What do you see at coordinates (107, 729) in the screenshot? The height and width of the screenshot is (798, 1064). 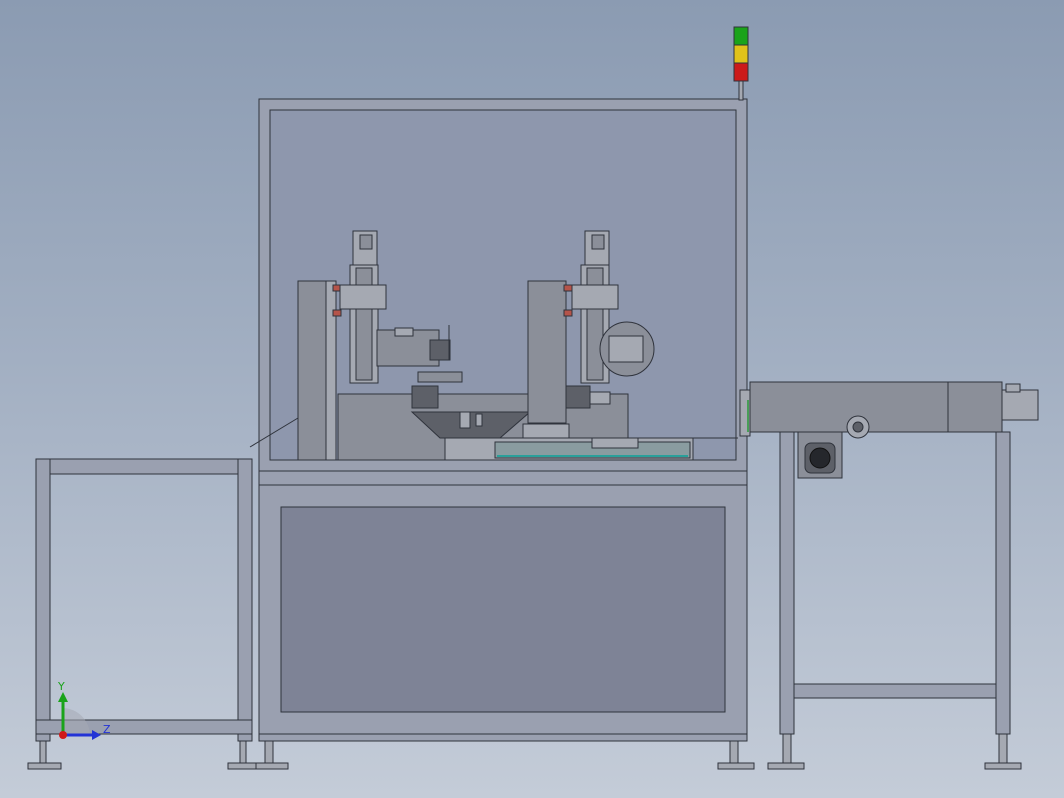 I see `triad-z-label: Z` at bounding box center [107, 729].